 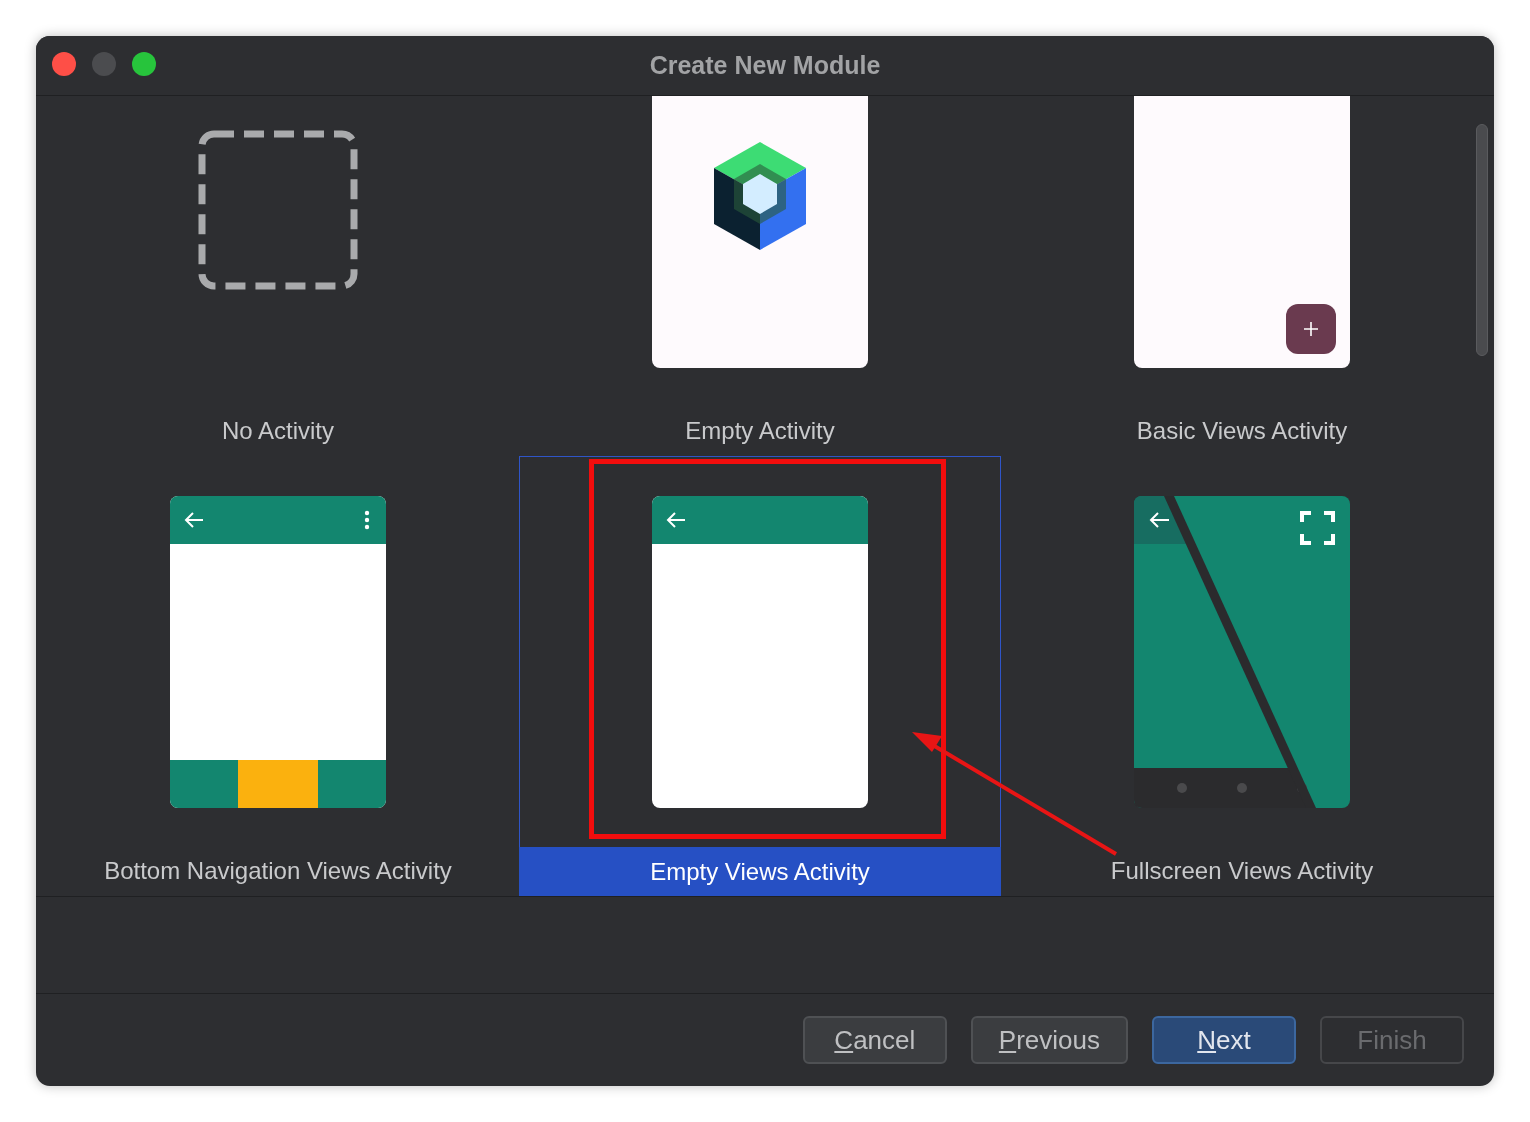 What do you see at coordinates (367, 520) in the screenshot?
I see `more-dots-icon` at bounding box center [367, 520].